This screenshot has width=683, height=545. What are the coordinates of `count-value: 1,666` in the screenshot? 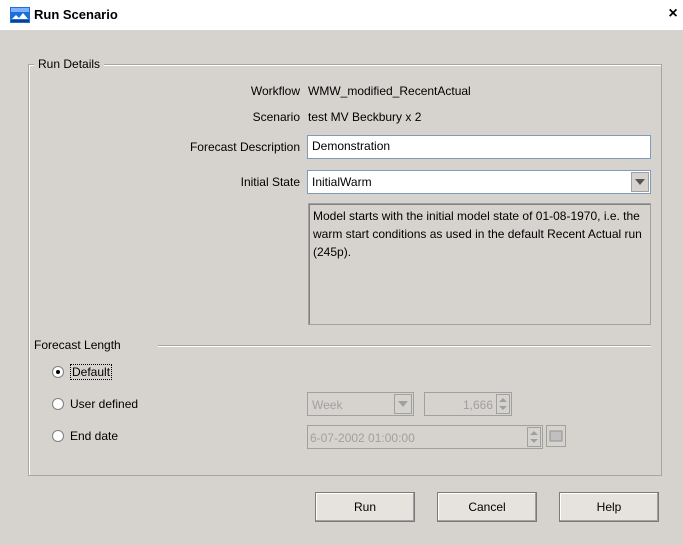 It's located at (477, 405).